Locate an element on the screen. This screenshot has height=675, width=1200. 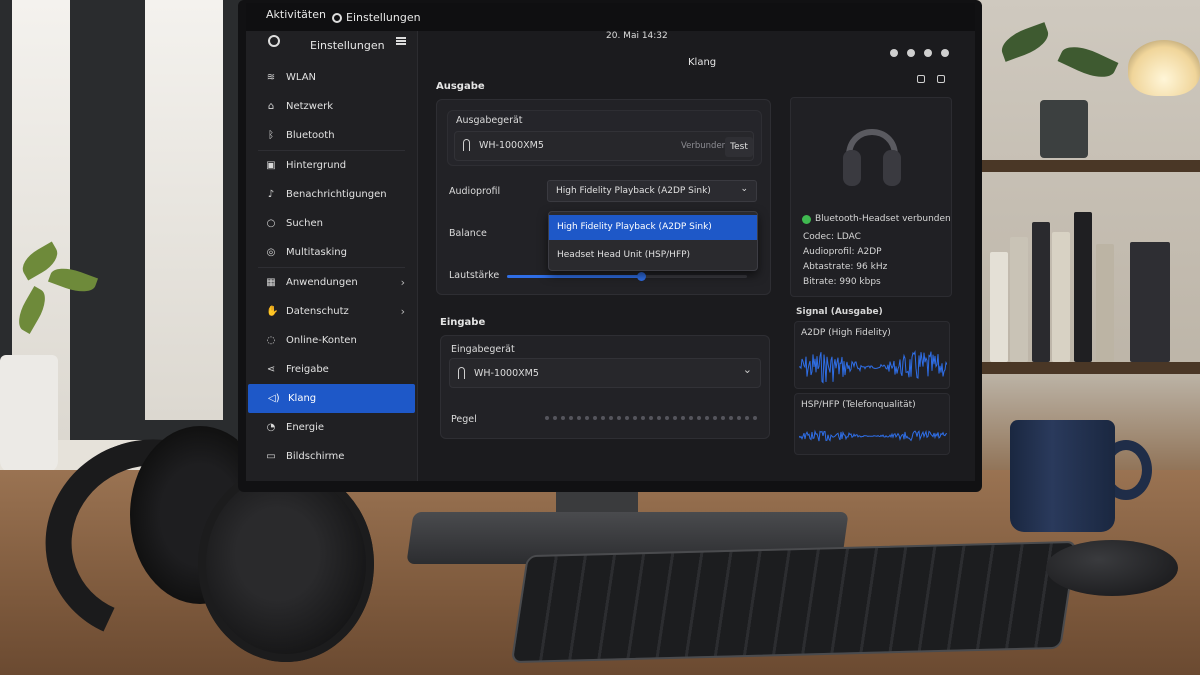
sidebar-item-online-konten: ◌ Online-Konten is located at coordinates (331, 340).